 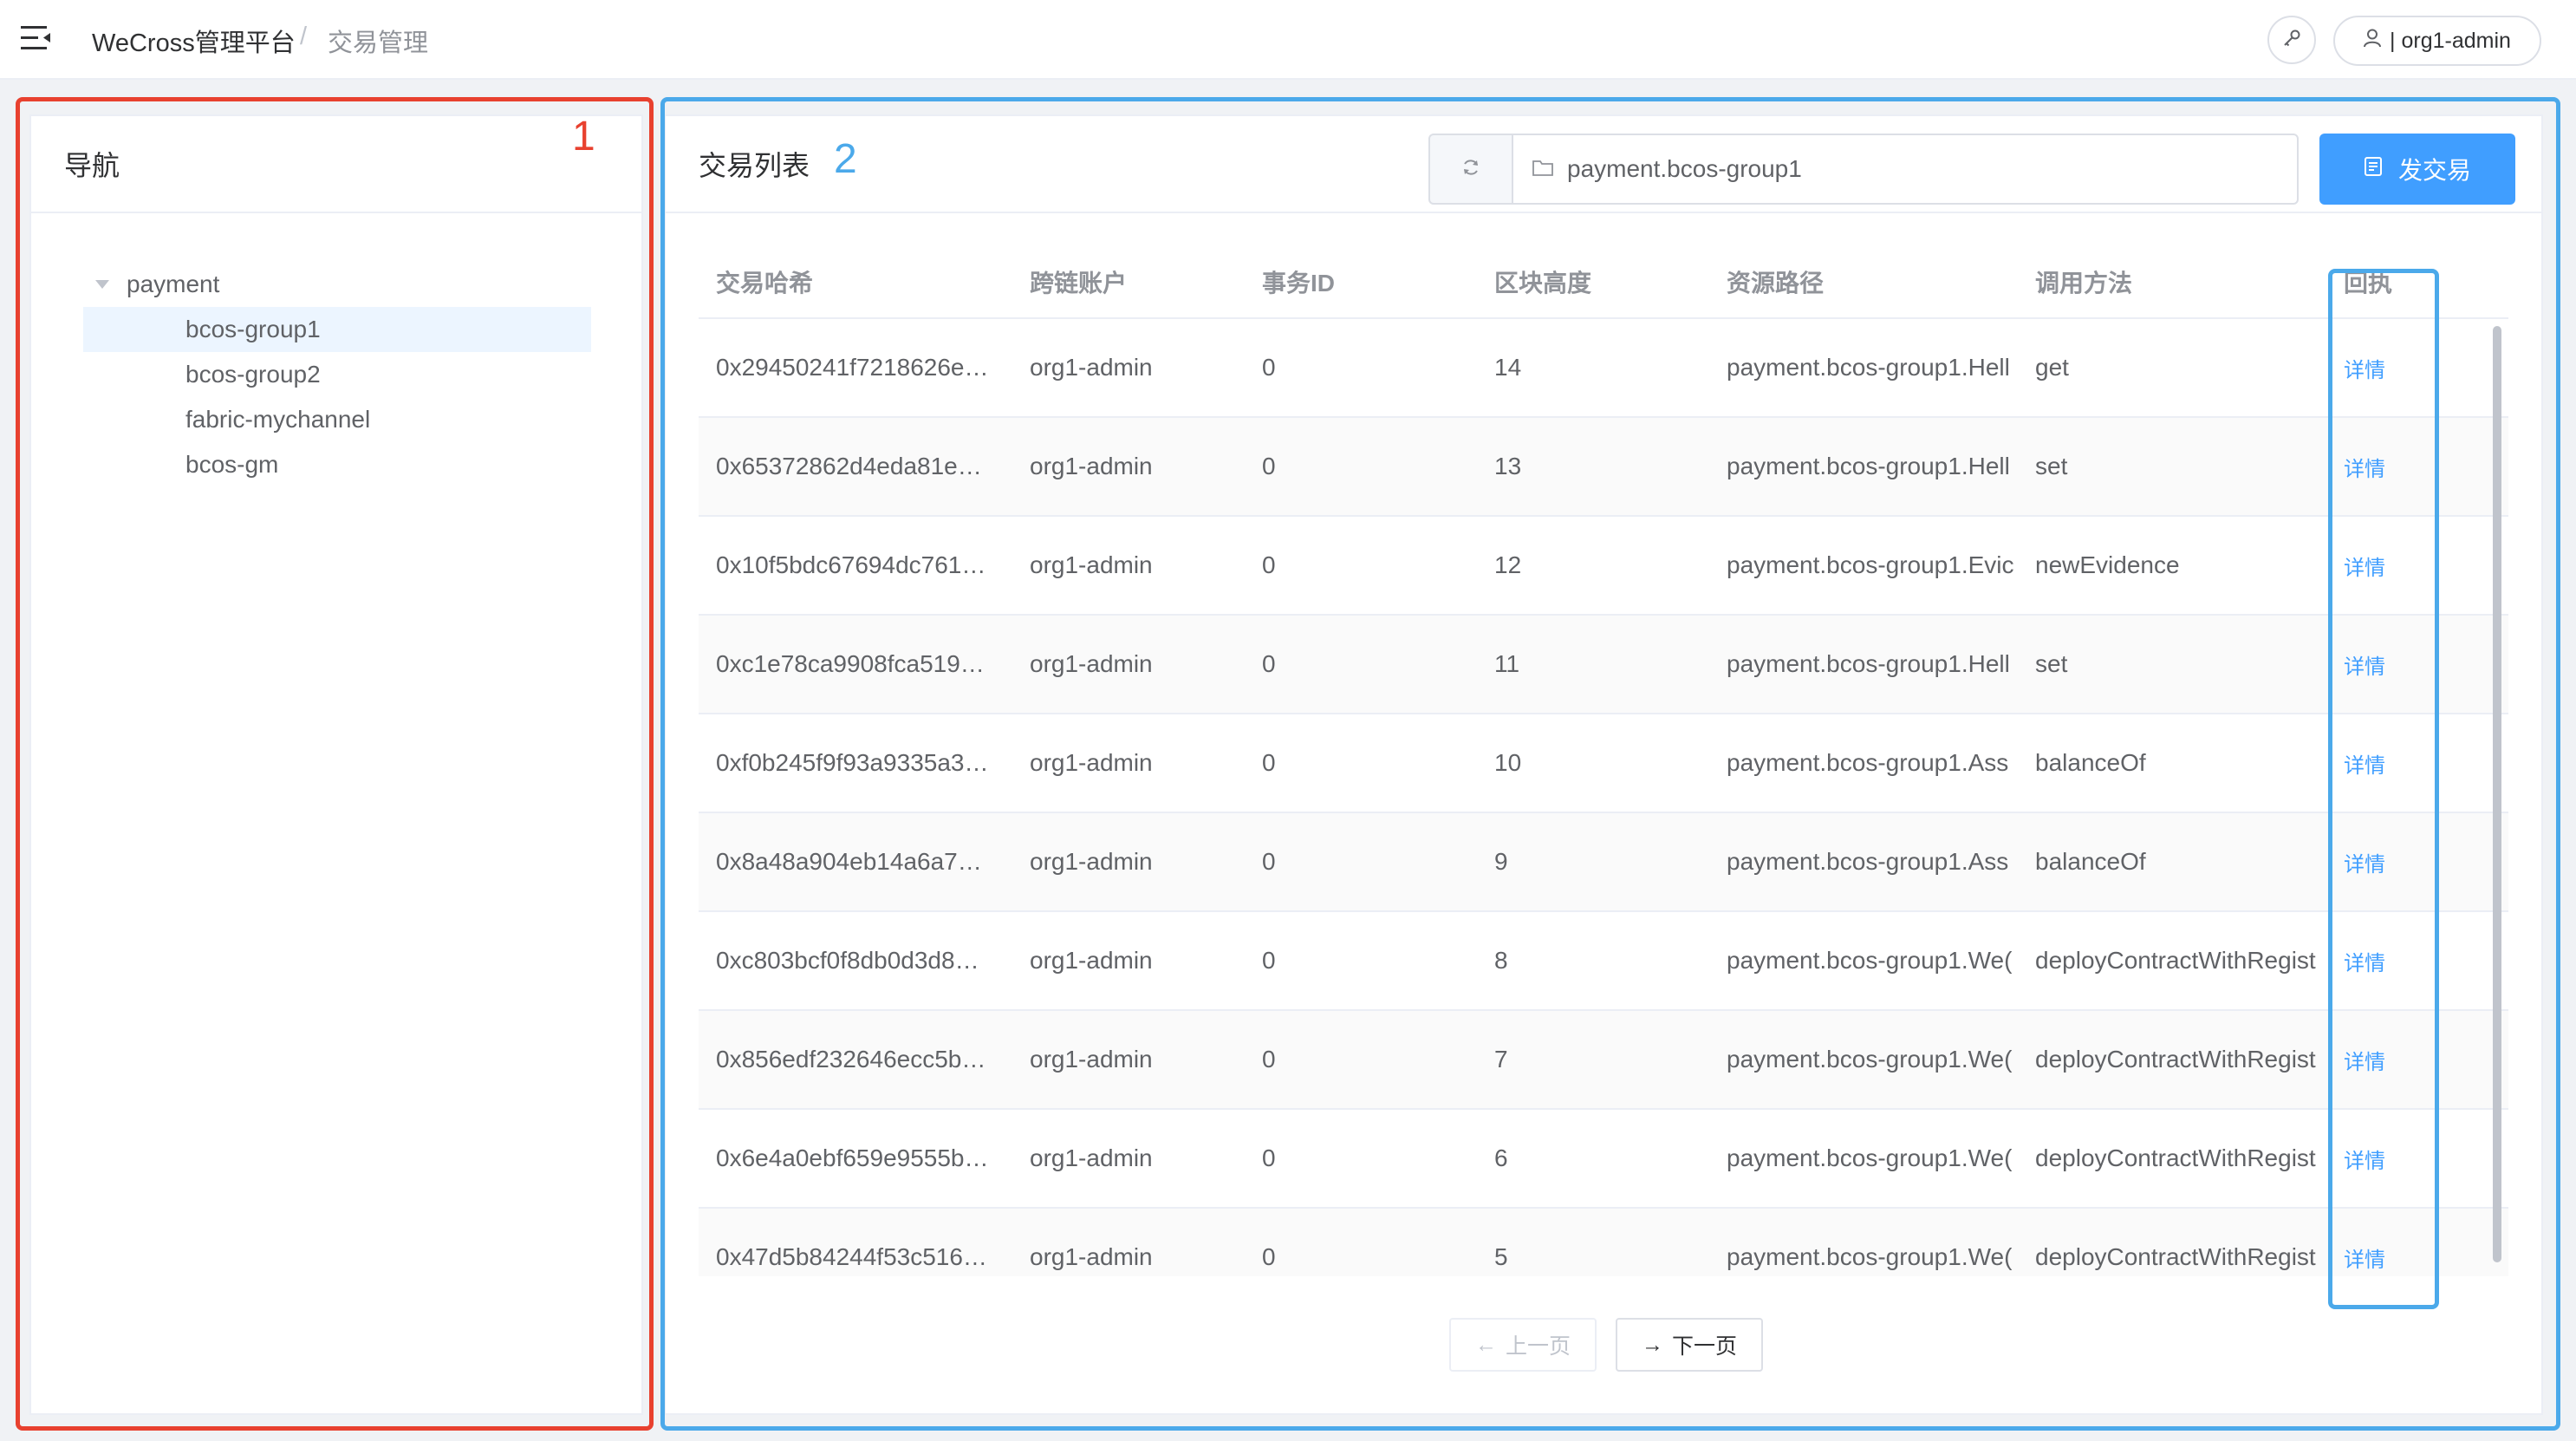 I want to click on key-icon, so click(x=2291, y=41).